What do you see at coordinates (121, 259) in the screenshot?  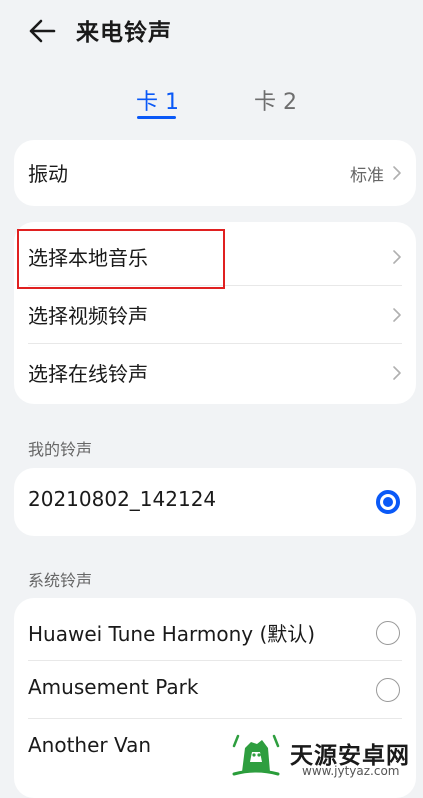 I see `highlight-box` at bounding box center [121, 259].